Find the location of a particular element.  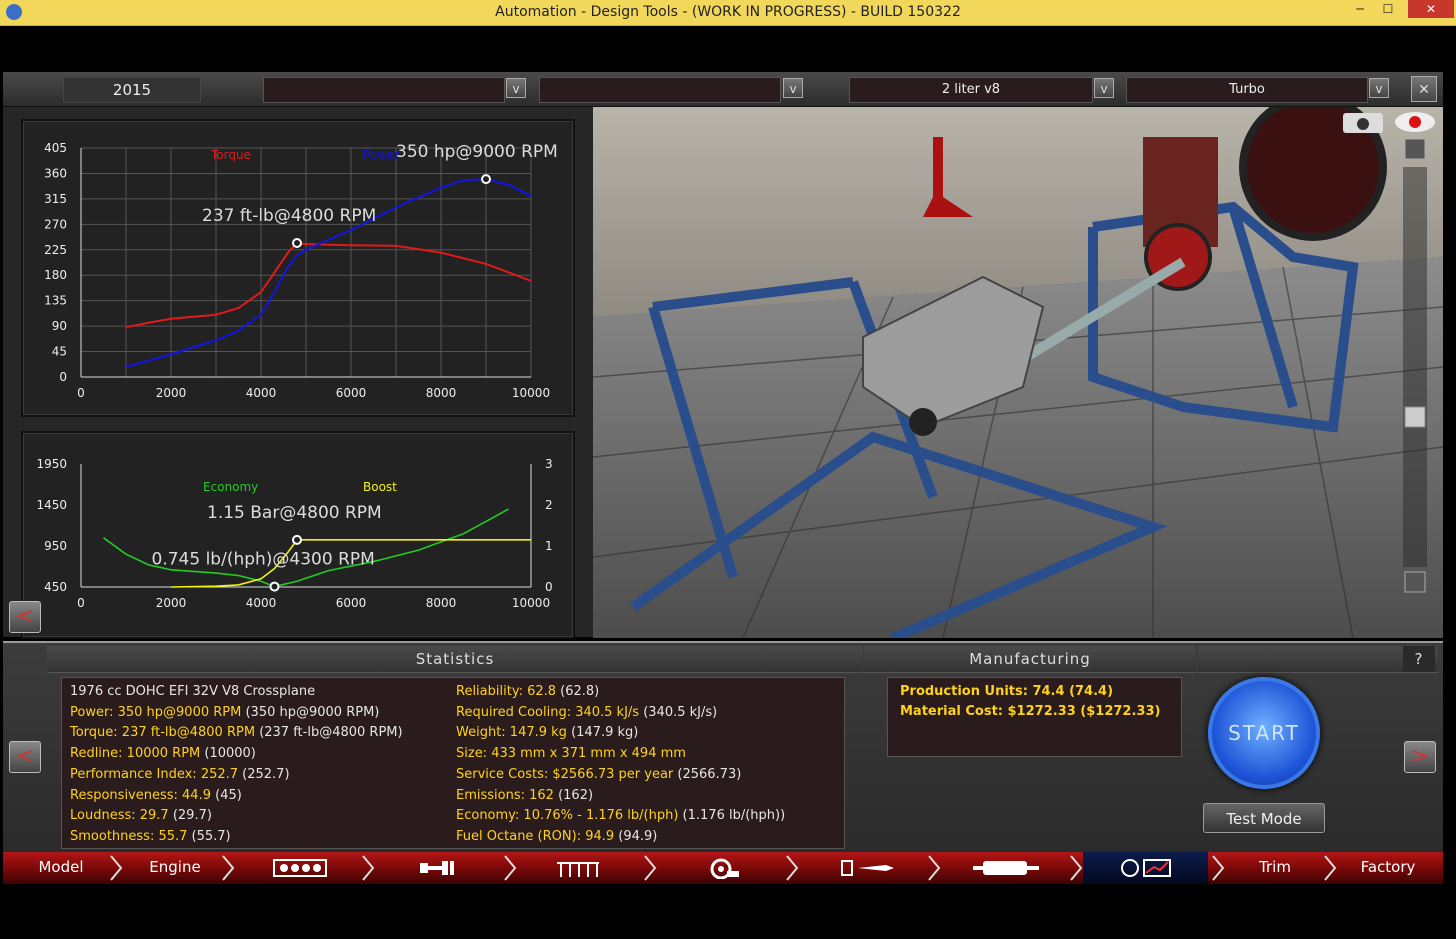

nav-block-icon is located at coordinates (300, 868).